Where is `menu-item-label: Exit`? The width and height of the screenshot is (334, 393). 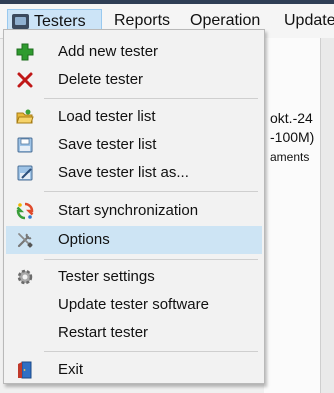
menu-item-label: Exit is located at coordinates (71, 369).